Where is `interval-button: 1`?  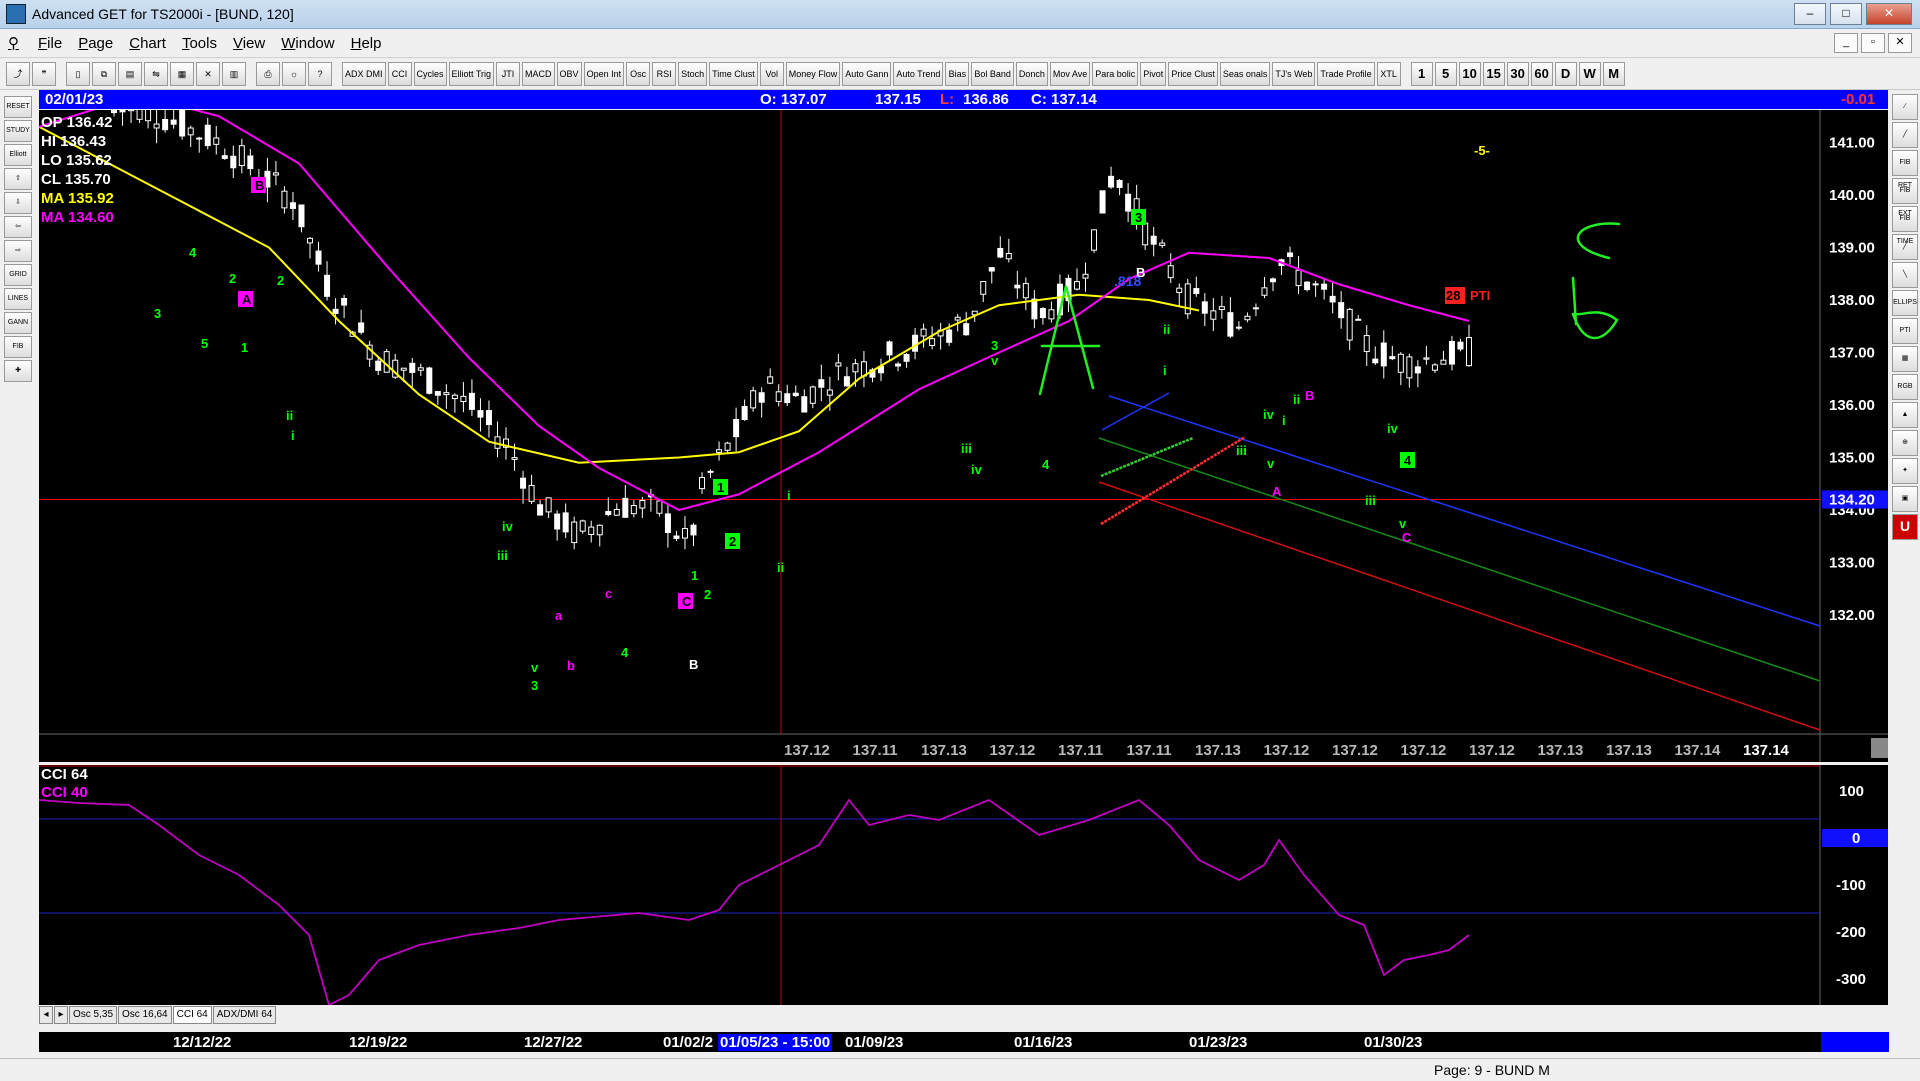 interval-button: 1 is located at coordinates (1421, 73).